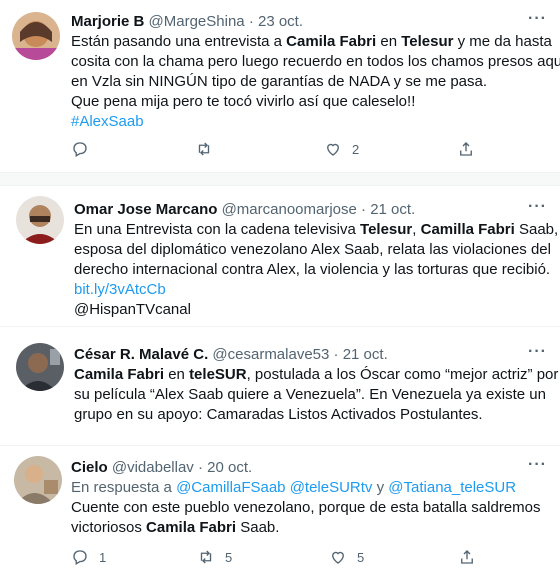 The height and width of the screenshot is (574, 560). Describe the element at coordinates (153, 467) in the screenshot. I see `author-handle: @vidabellav` at that location.